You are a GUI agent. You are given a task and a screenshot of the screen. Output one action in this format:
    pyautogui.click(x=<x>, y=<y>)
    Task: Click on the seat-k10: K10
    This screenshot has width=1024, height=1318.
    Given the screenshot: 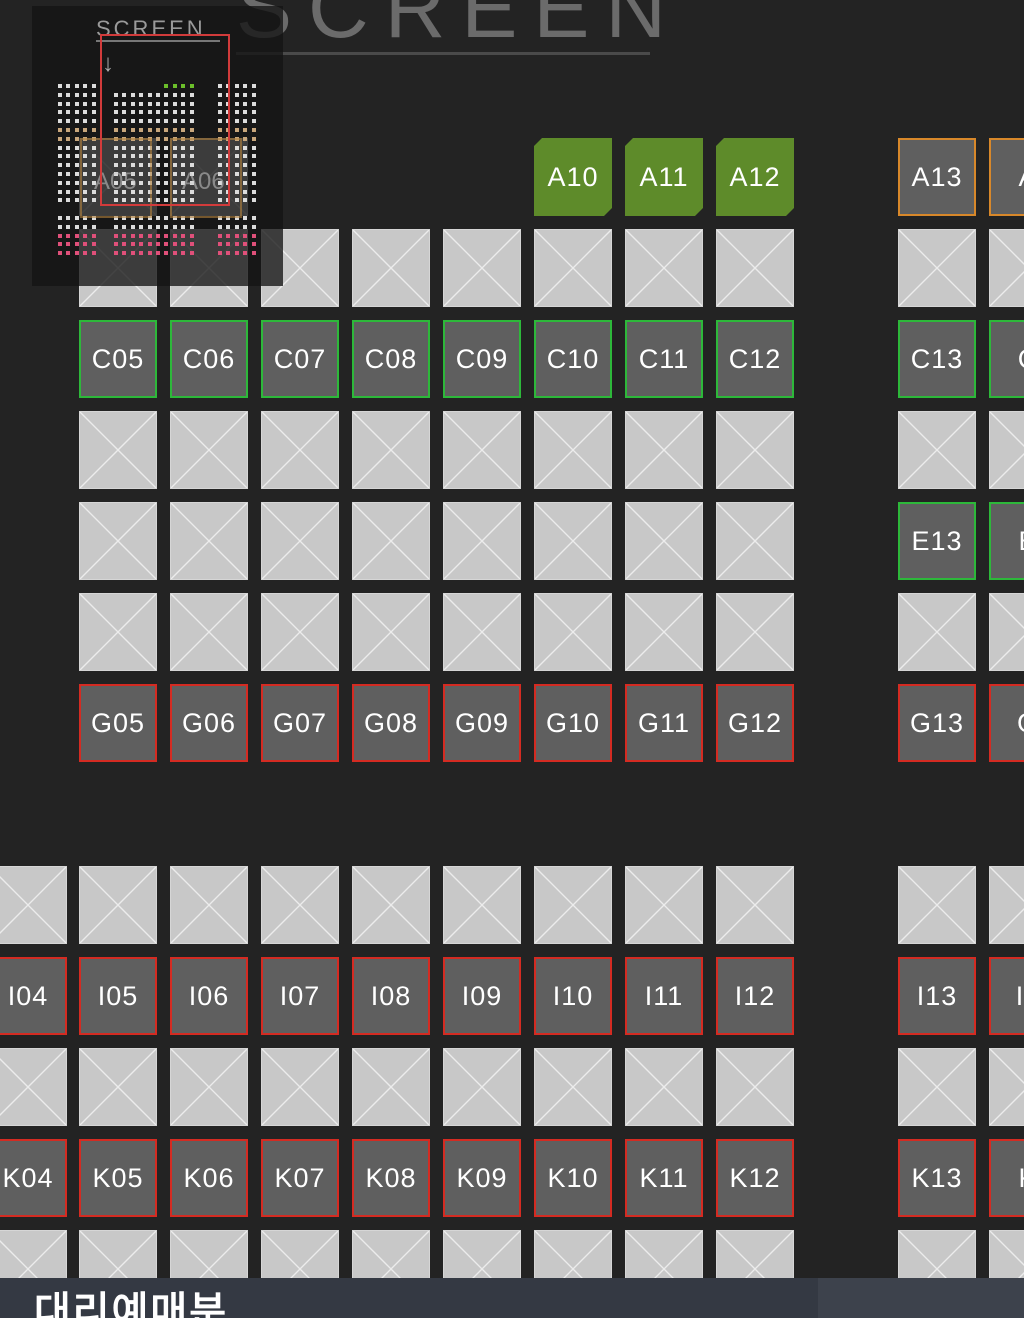 What is the action you would take?
    pyautogui.click(x=573, y=1178)
    